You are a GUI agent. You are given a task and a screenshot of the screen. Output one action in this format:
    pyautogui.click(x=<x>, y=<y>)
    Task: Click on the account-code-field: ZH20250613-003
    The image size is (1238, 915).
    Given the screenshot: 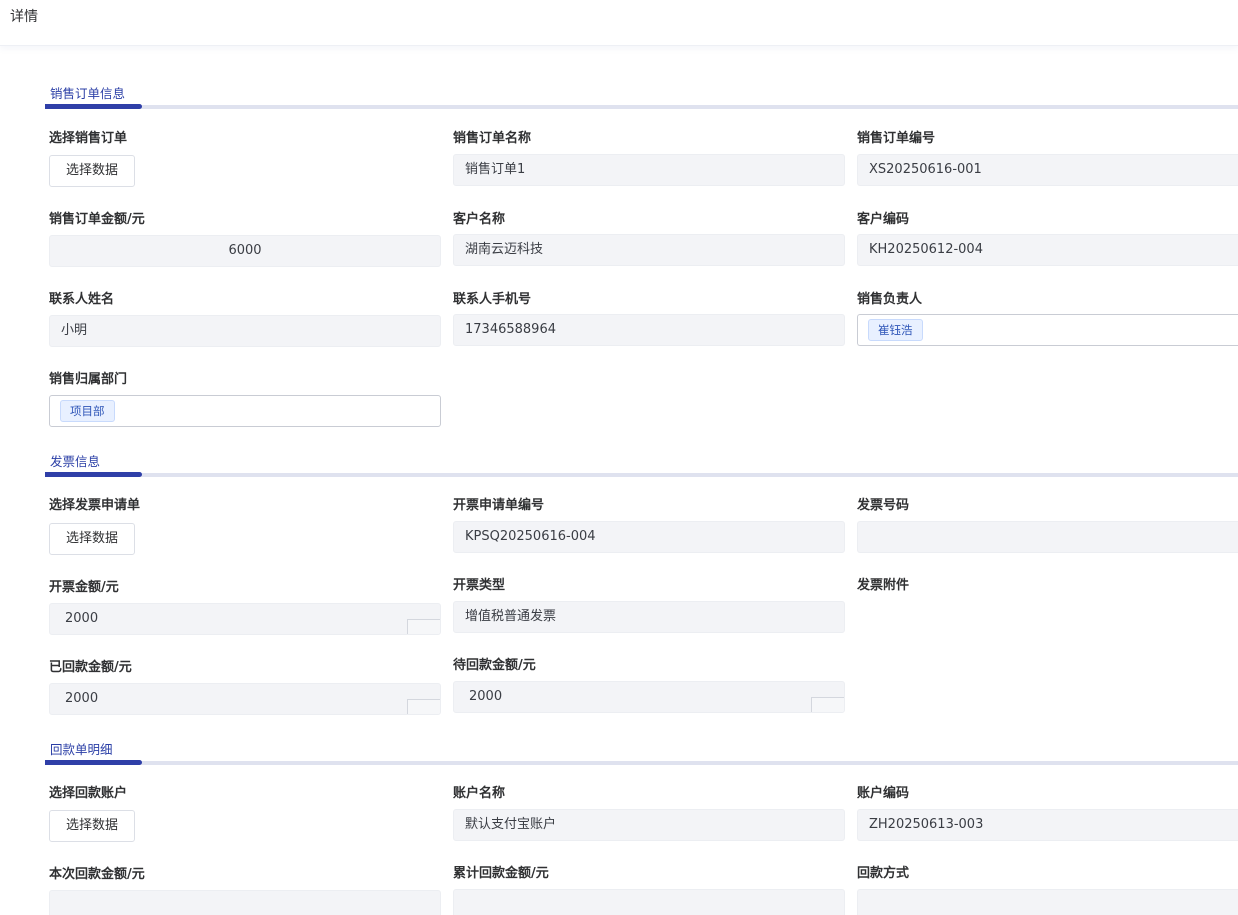 What is the action you would take?
    pyautogui.click(x=1047, y=825)
    